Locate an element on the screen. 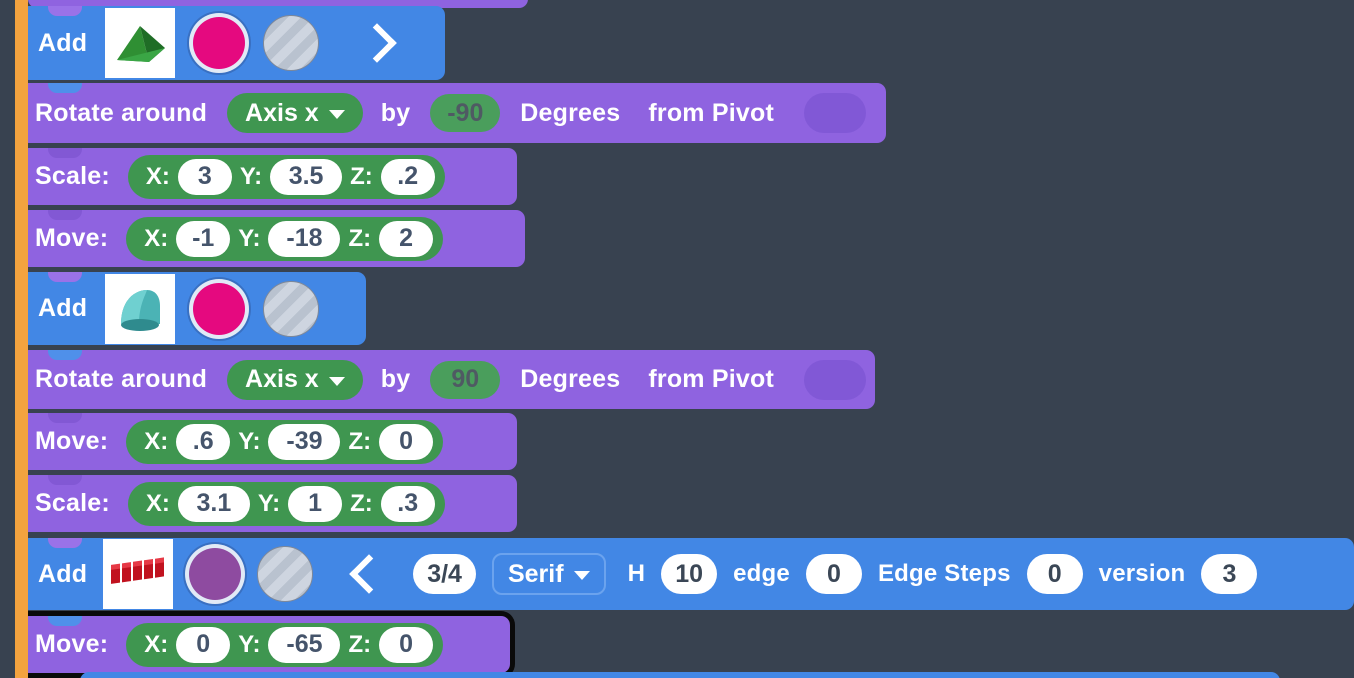 This screenshot has width=1354, height=678. vector-fields: X: -1 Y: -18 Z: 2 is located at coordinates (285, 238).